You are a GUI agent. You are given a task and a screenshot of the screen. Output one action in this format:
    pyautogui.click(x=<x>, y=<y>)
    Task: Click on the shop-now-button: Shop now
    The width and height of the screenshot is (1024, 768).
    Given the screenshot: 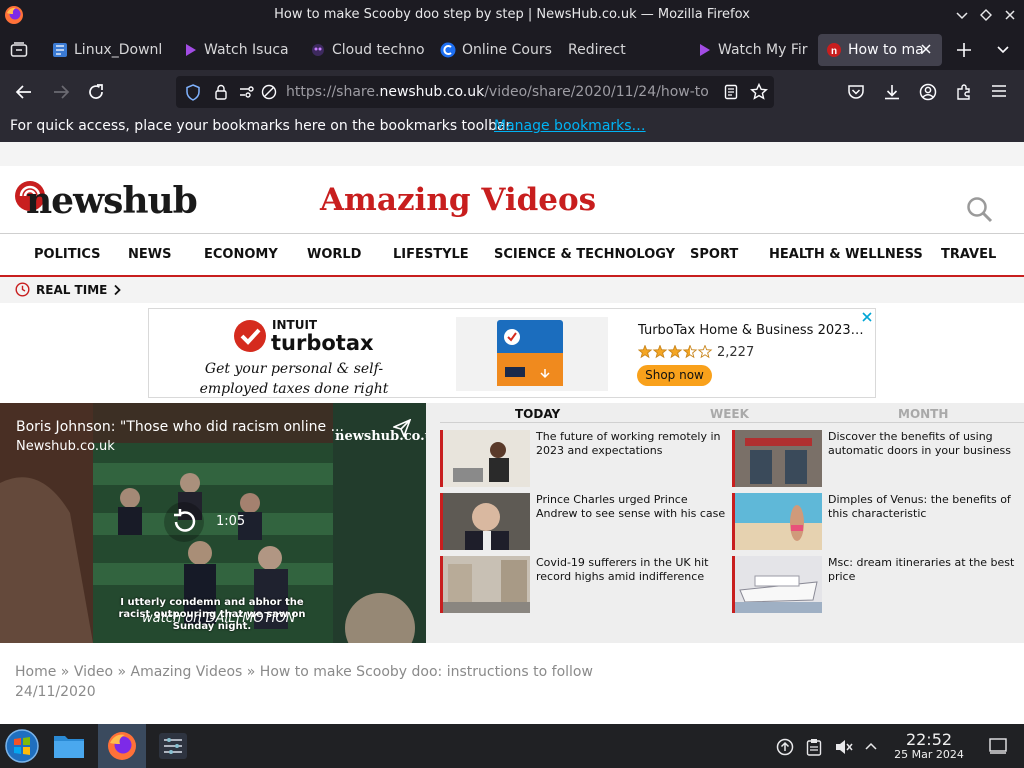 What is the action you would take?
    pyautogui.click(x=674, y=375)
    